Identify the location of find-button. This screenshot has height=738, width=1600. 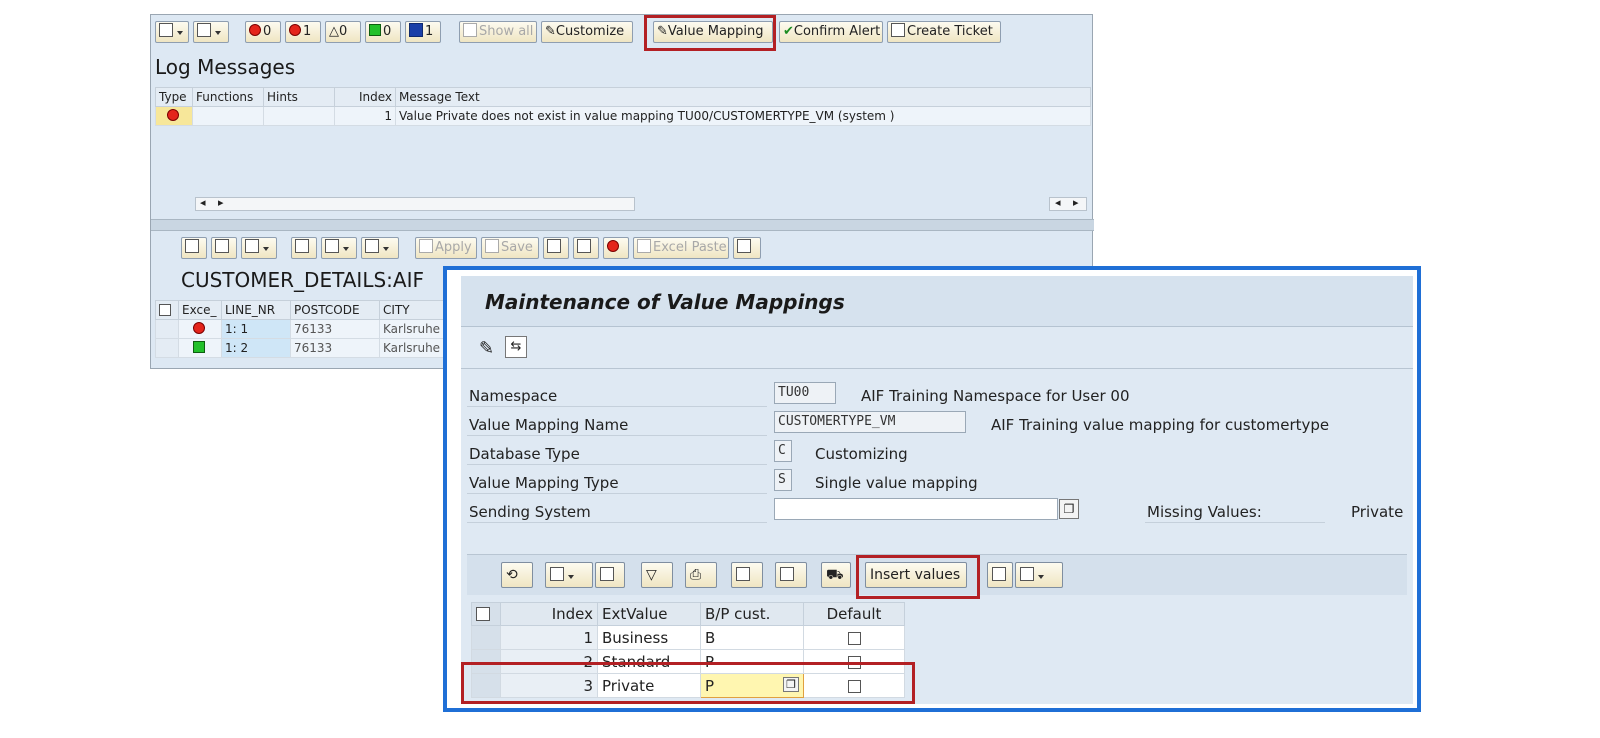
(194, 248).